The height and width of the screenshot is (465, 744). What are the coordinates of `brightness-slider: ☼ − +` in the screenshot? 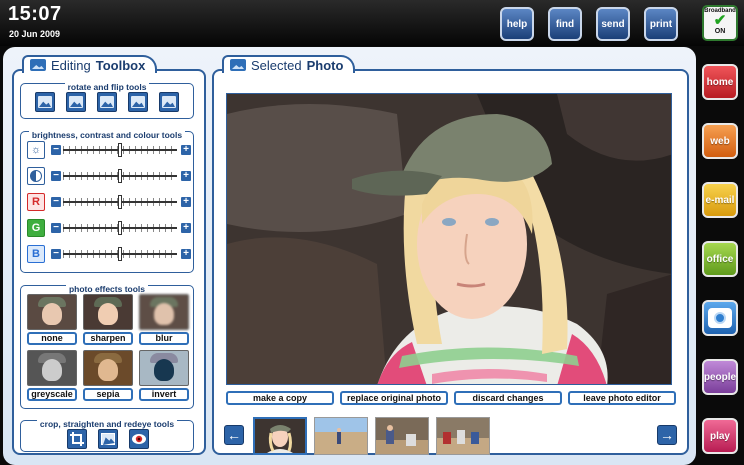 It's located at (109, 150).